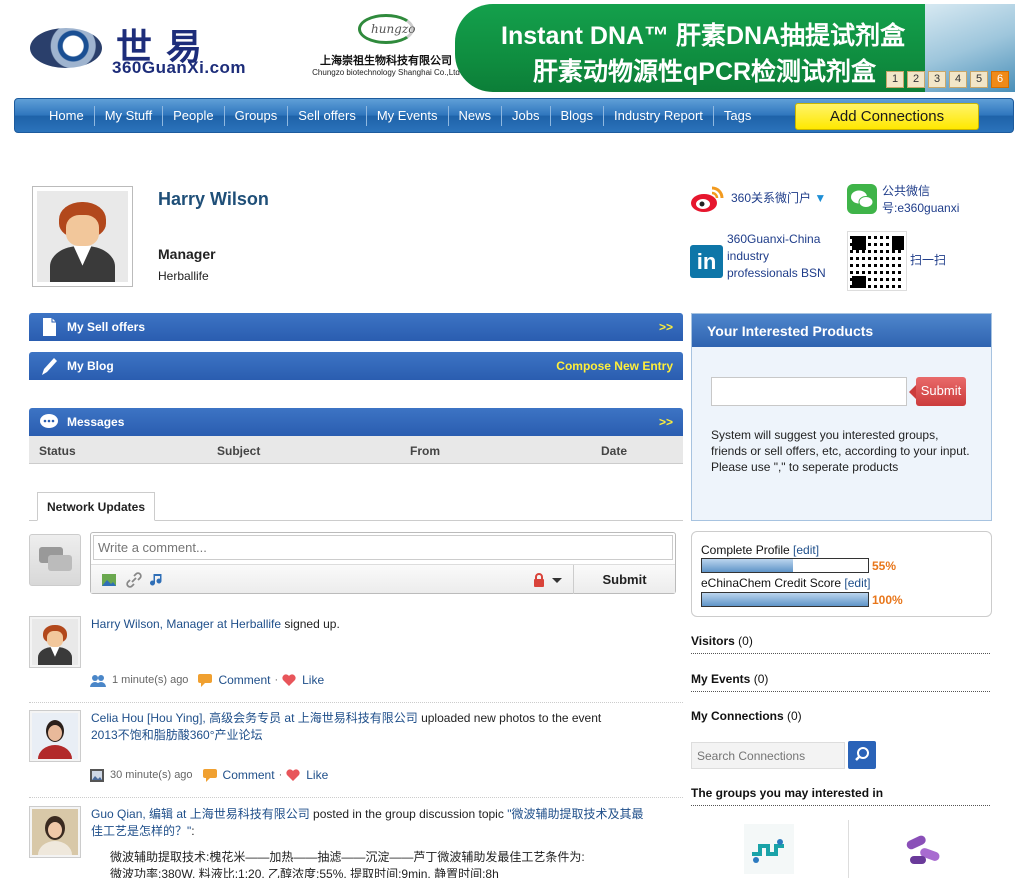 This screenshot has width=1035, height=878. What do you see at coordinates (55, 736) in the screenshot?
I see `feed-avatar-celia` at bounding box center [55, 736].